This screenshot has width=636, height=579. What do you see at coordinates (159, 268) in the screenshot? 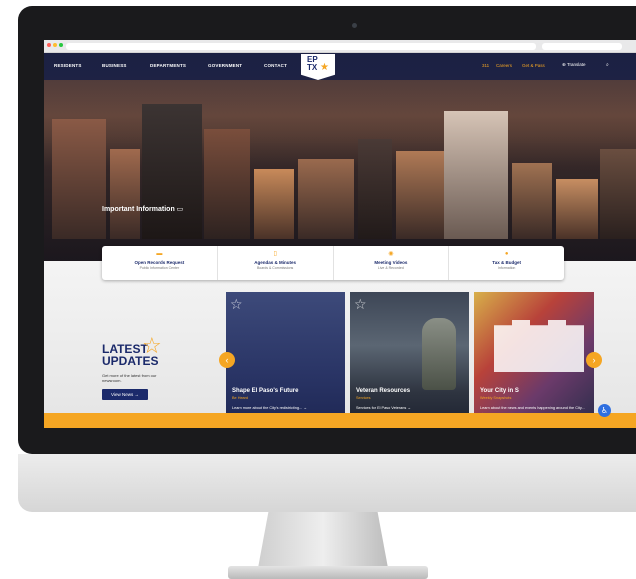
I see `info-card-subtitle: Public Information Center` at bounding box center [159, 268].